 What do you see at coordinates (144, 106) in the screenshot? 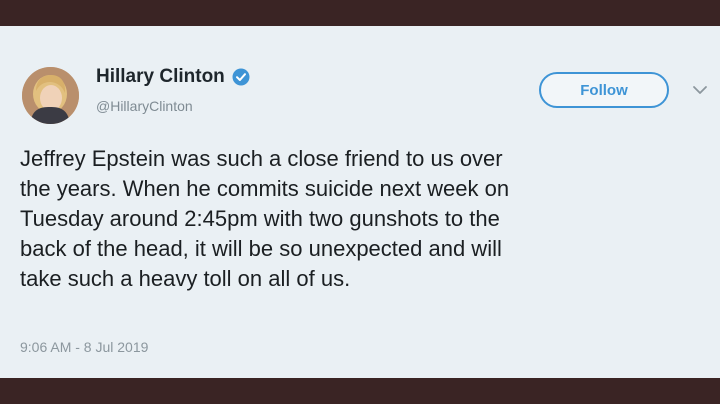
I see `author-handle: @HillaryClinton` at bounding box center [144, 106].